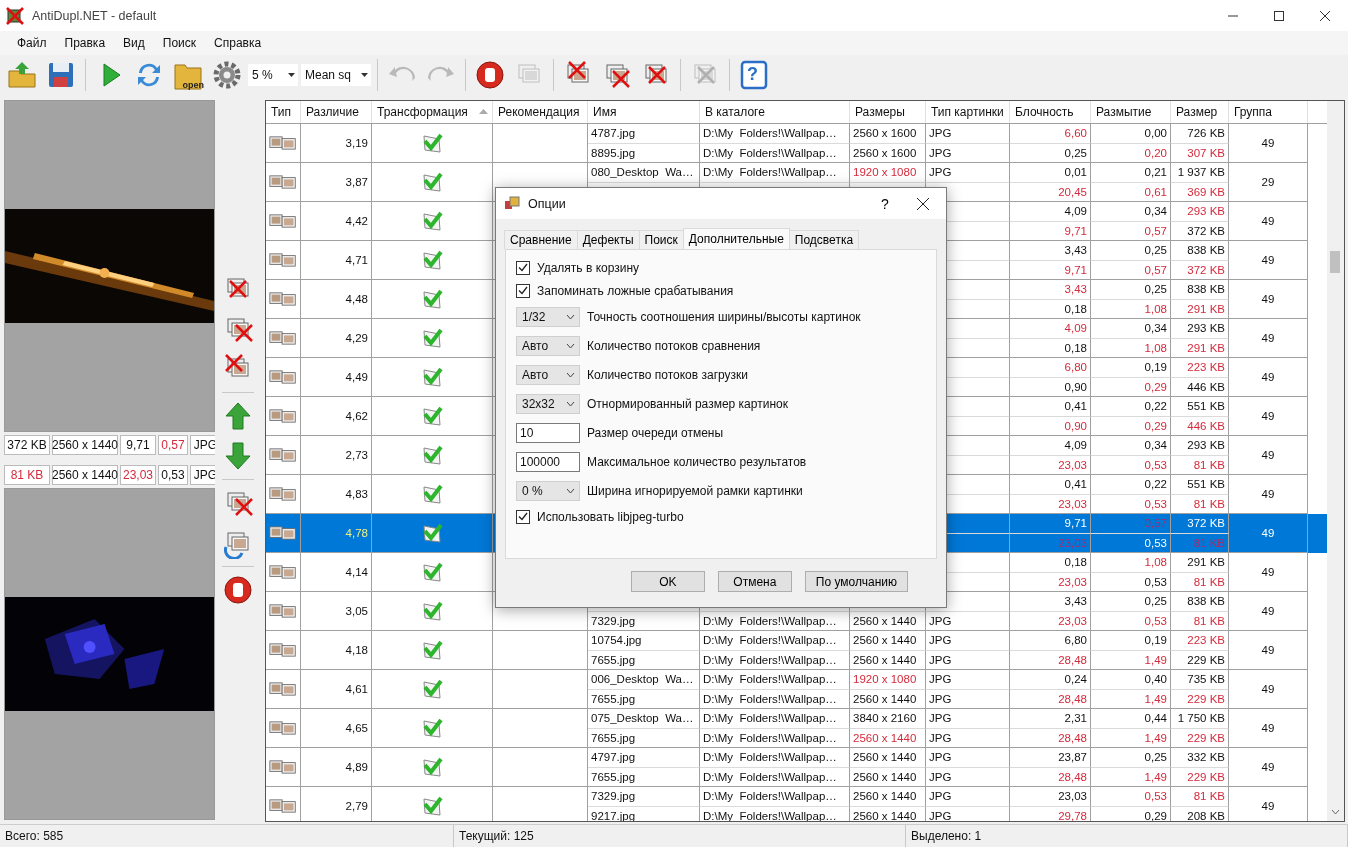  Describe the element at coordinates (356, 338) in the screenshot. I see `difference-value: 4,29` at that location.